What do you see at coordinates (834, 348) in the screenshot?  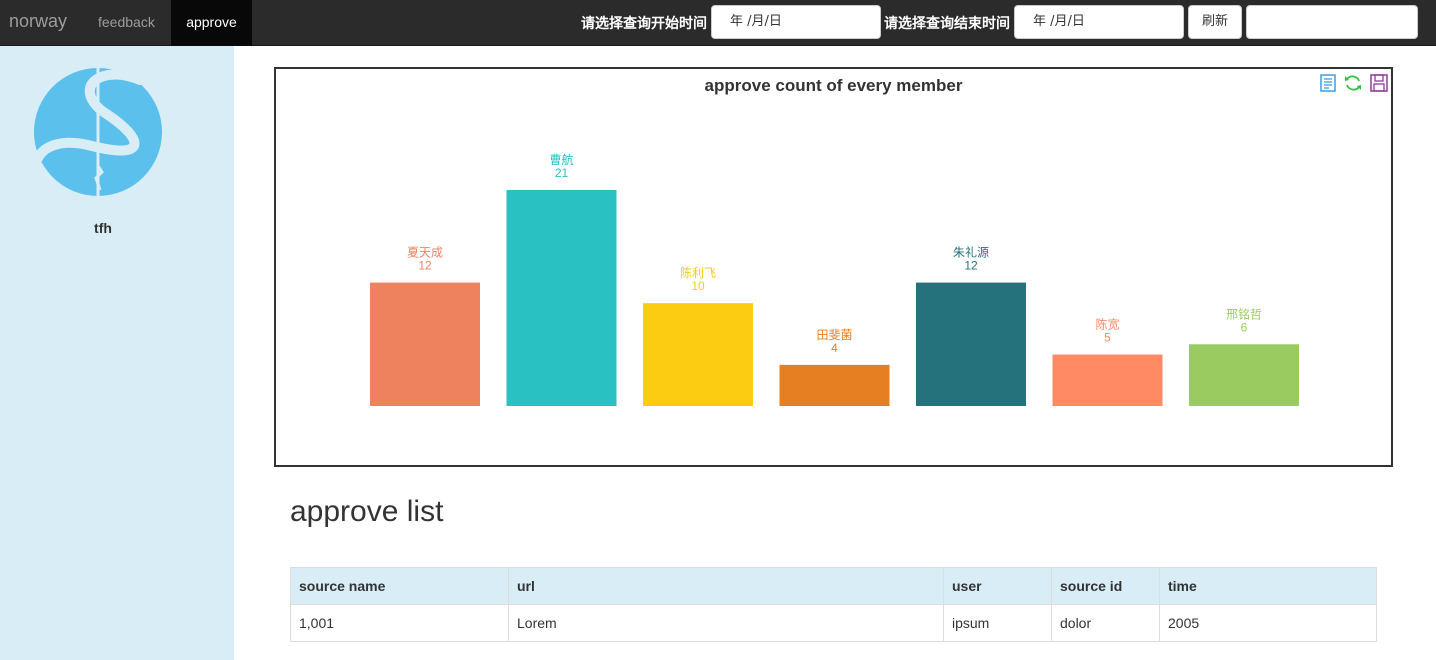 I see `bar-value-label: 4` at bounding box center [834, 348].